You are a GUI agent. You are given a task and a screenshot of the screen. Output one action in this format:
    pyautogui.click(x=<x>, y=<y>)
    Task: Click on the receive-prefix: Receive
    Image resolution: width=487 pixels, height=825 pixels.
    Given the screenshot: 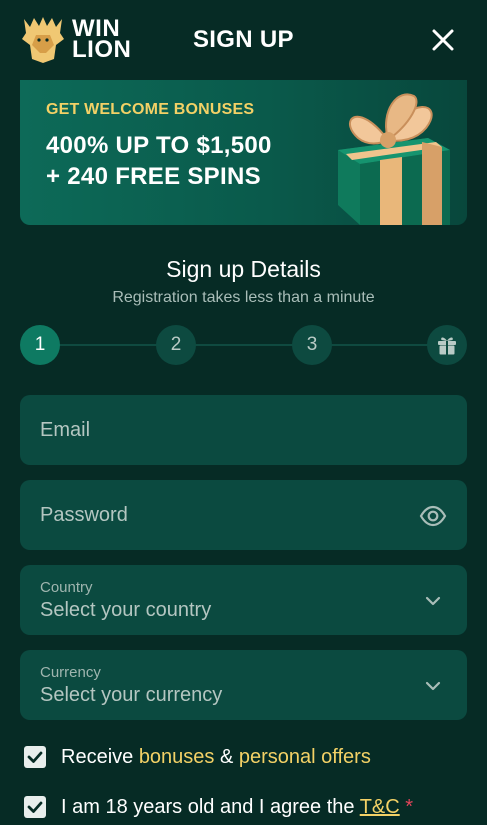 What is the action you would take?
    pyautogui.click(x=100, y=757)
    